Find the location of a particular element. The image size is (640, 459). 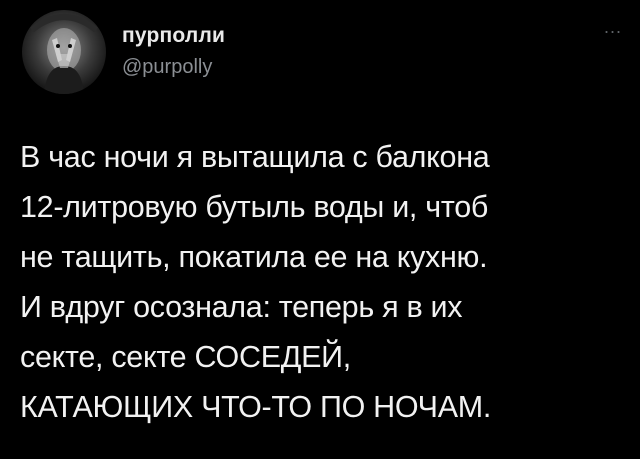

display-name: пурполли is located at coordinates (173, 36).